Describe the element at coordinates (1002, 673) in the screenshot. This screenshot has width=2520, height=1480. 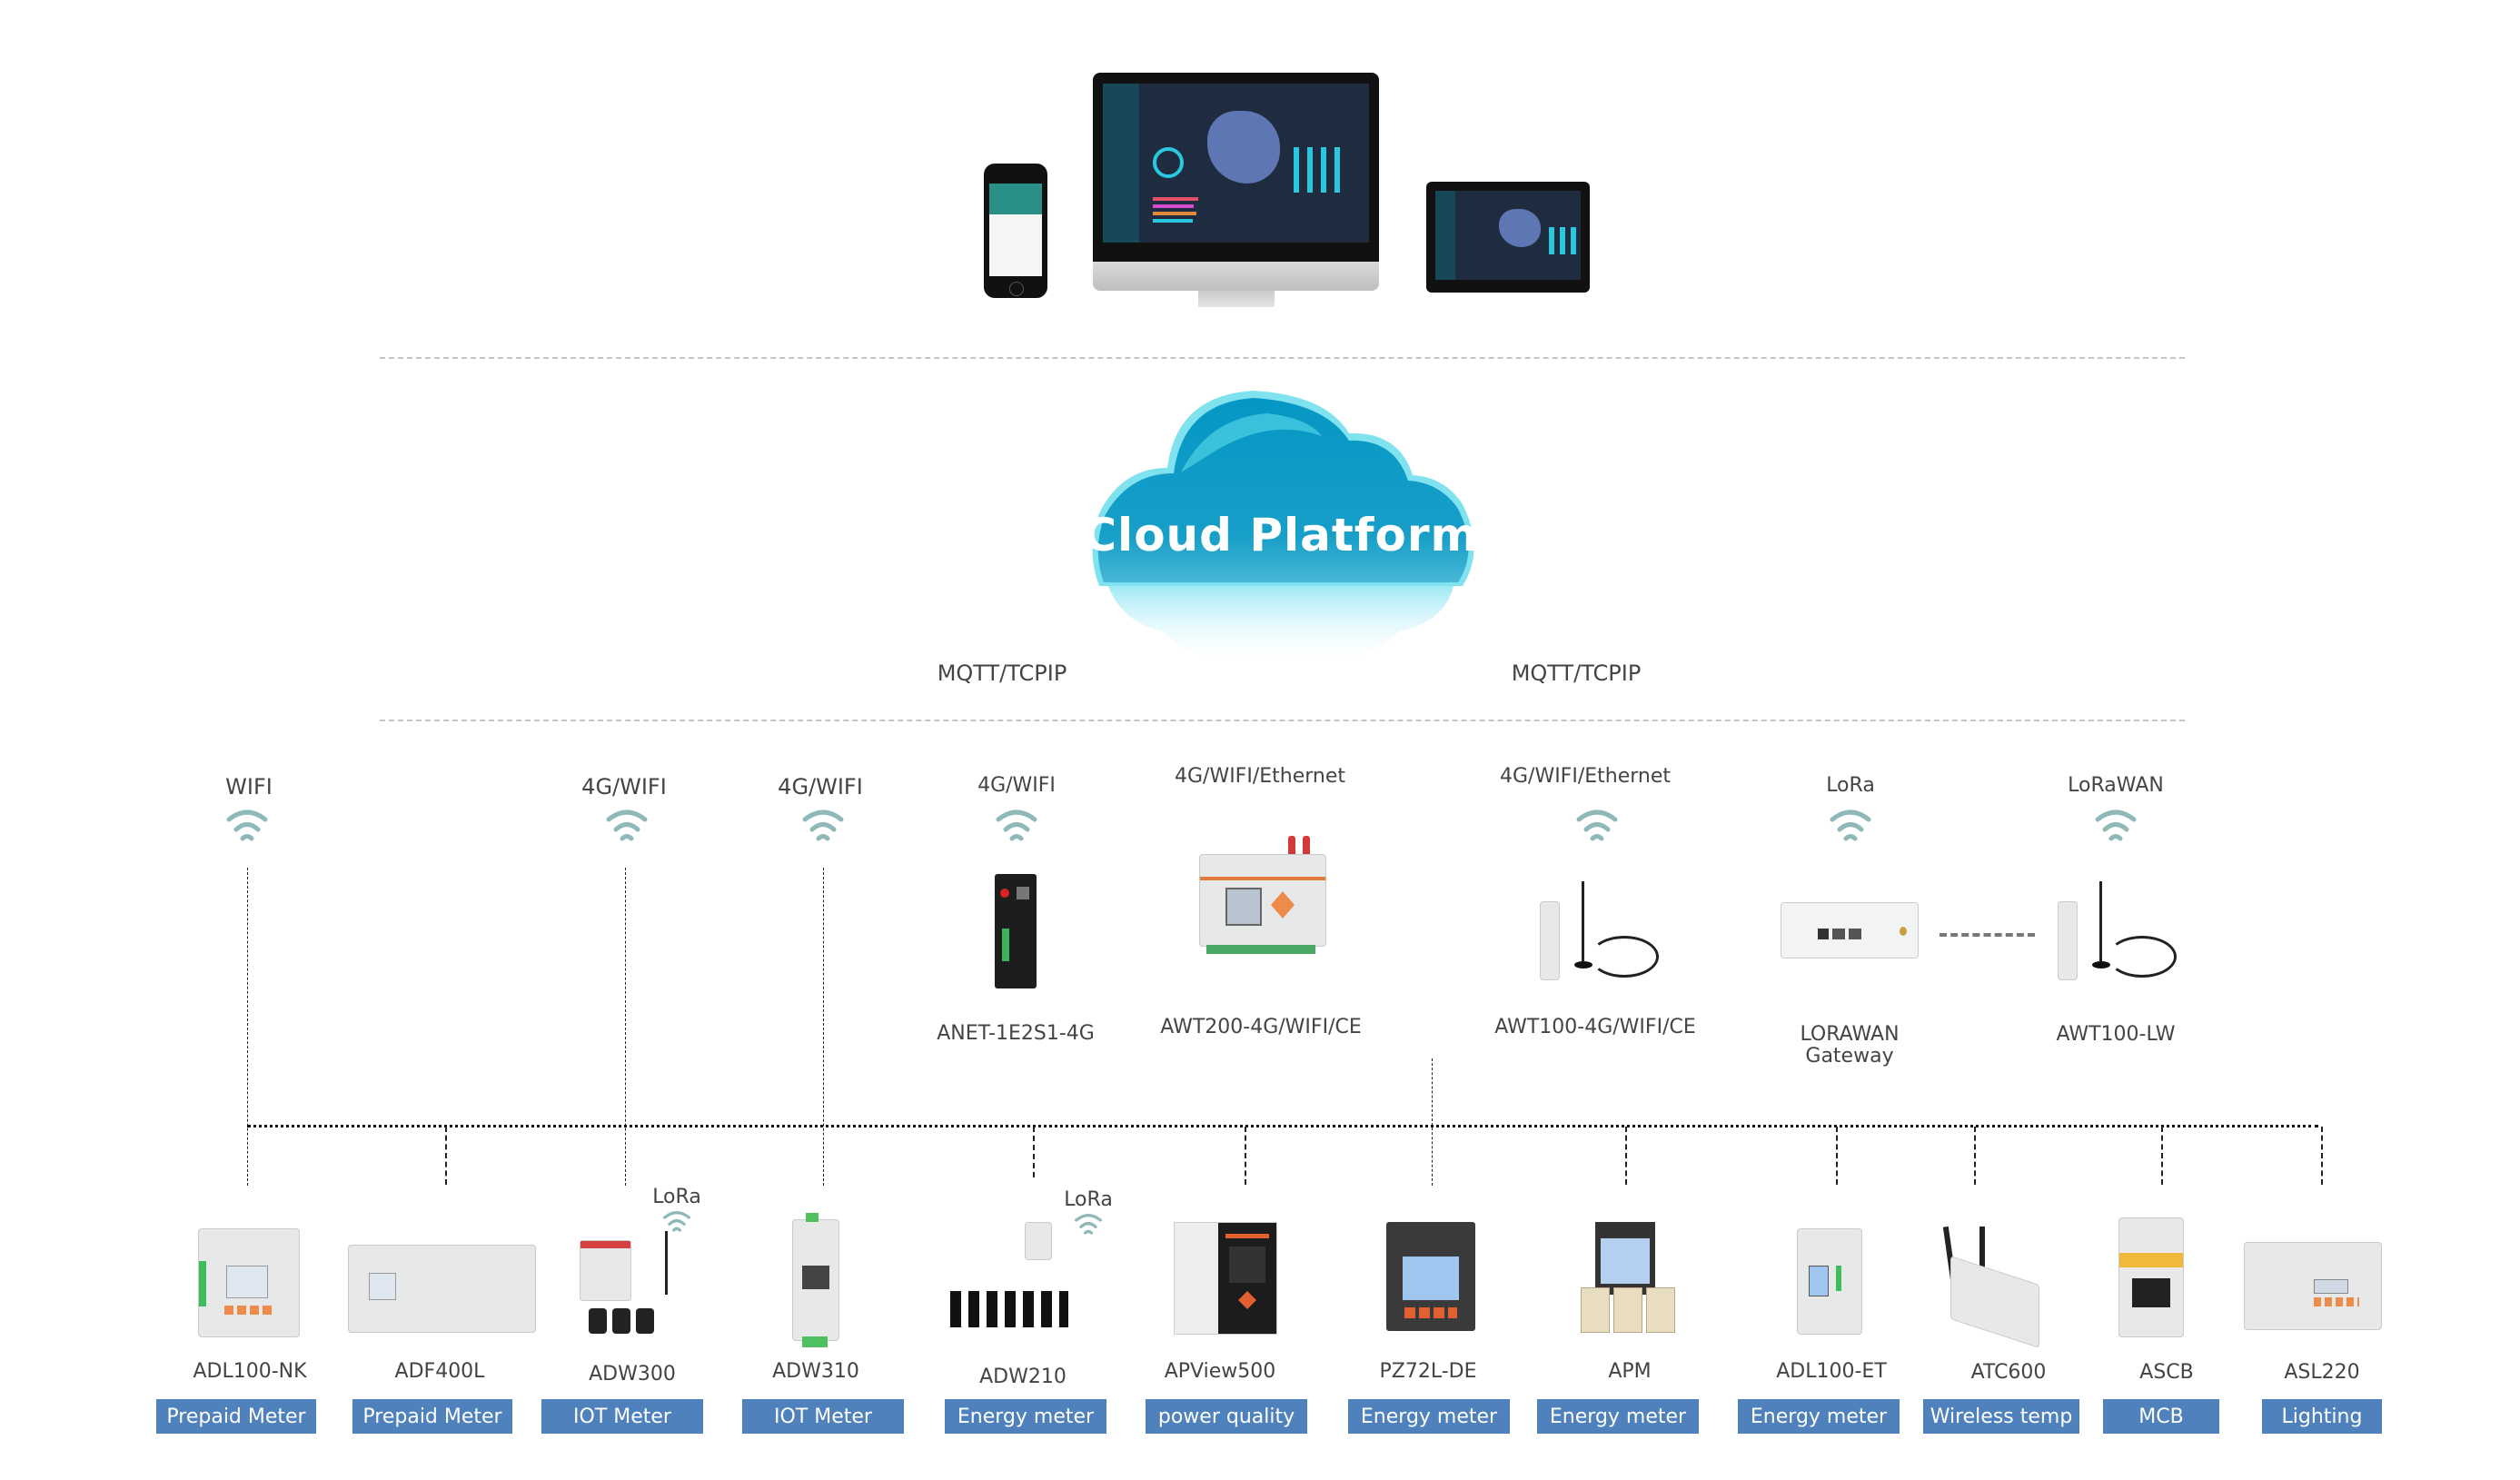
I see `protocol-label-left: MQTT/TCPIP` at that location.